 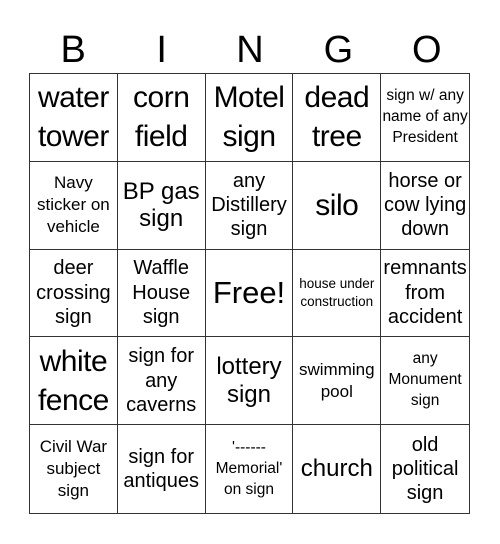 I want to click on bingo-cell: water tower, so click(x=74, y=118).